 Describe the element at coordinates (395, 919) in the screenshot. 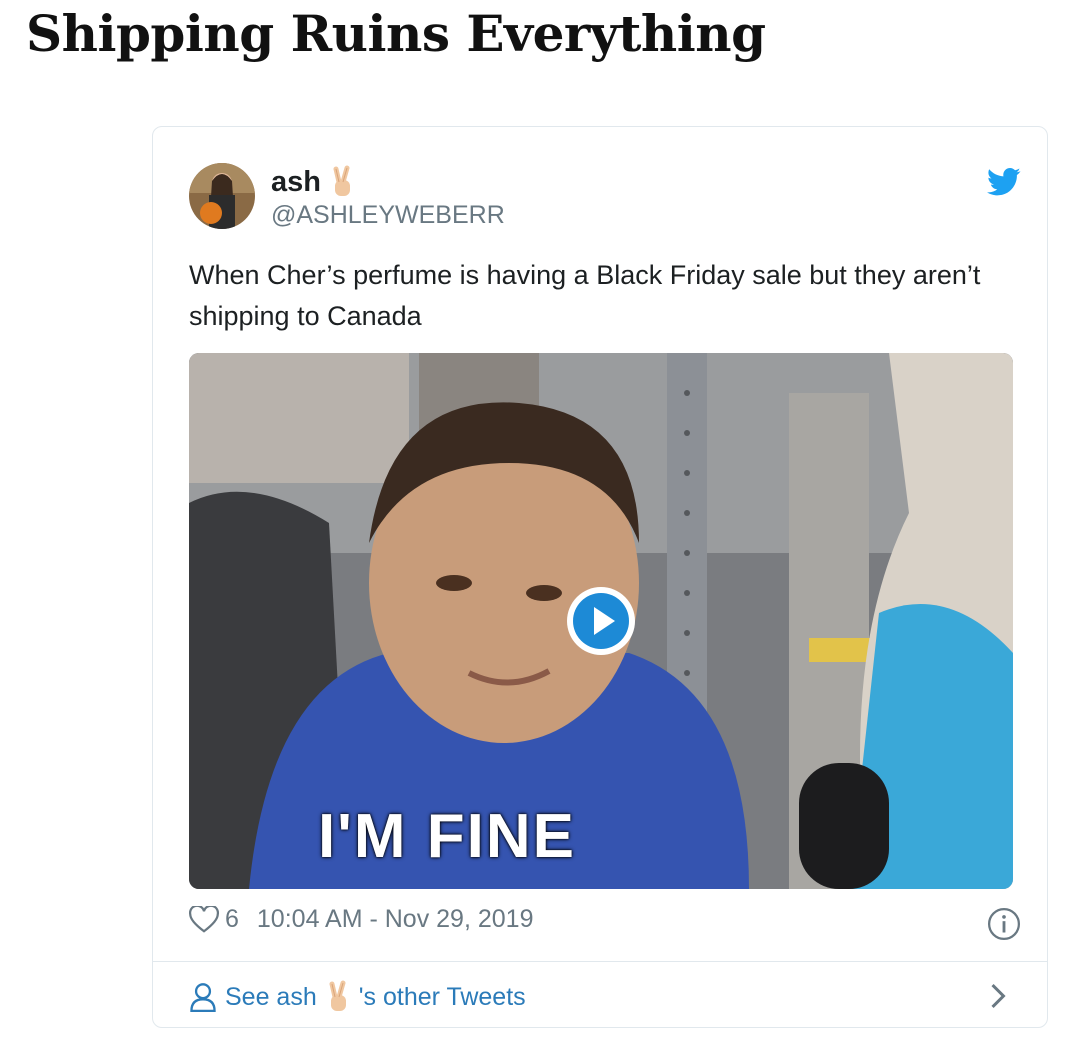

I see `tweet-timestamp: 10:04 AM - Nov 29, 2019` at that location.